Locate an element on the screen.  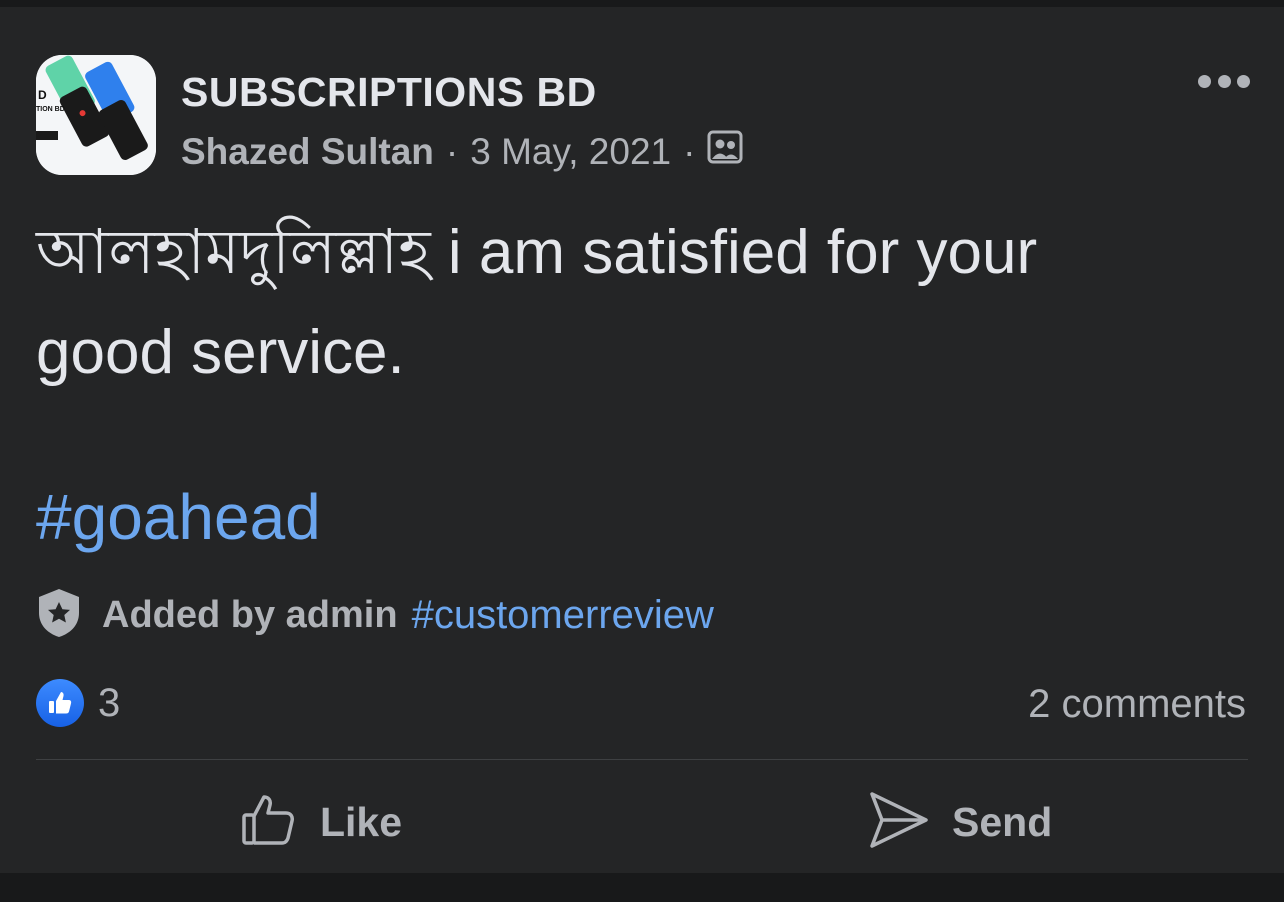
like-button: Like is located at coordinates (321, 822).